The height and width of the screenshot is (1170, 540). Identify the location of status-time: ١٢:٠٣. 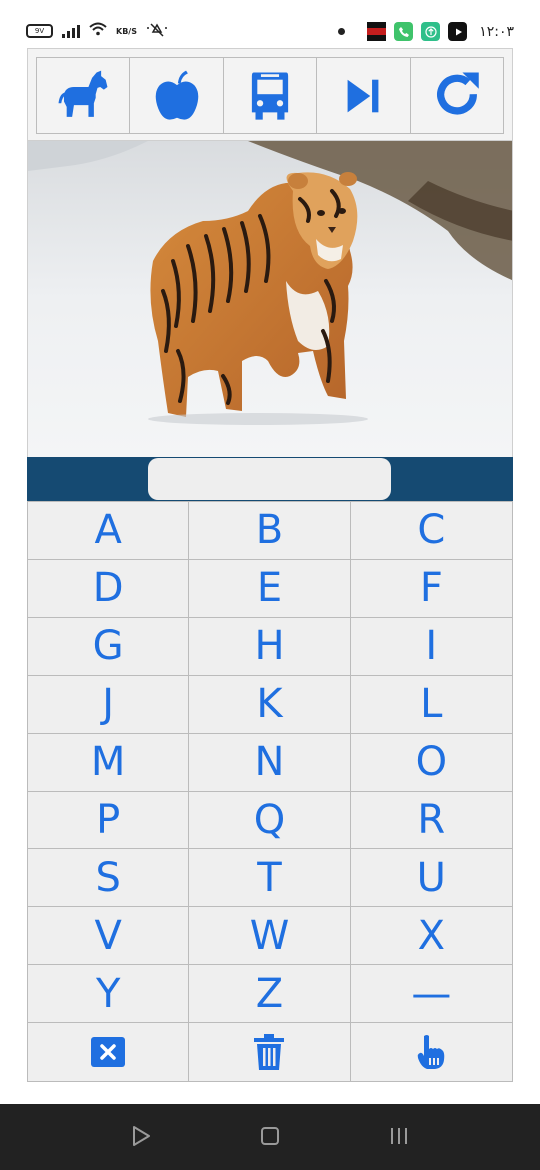
(496, 31).